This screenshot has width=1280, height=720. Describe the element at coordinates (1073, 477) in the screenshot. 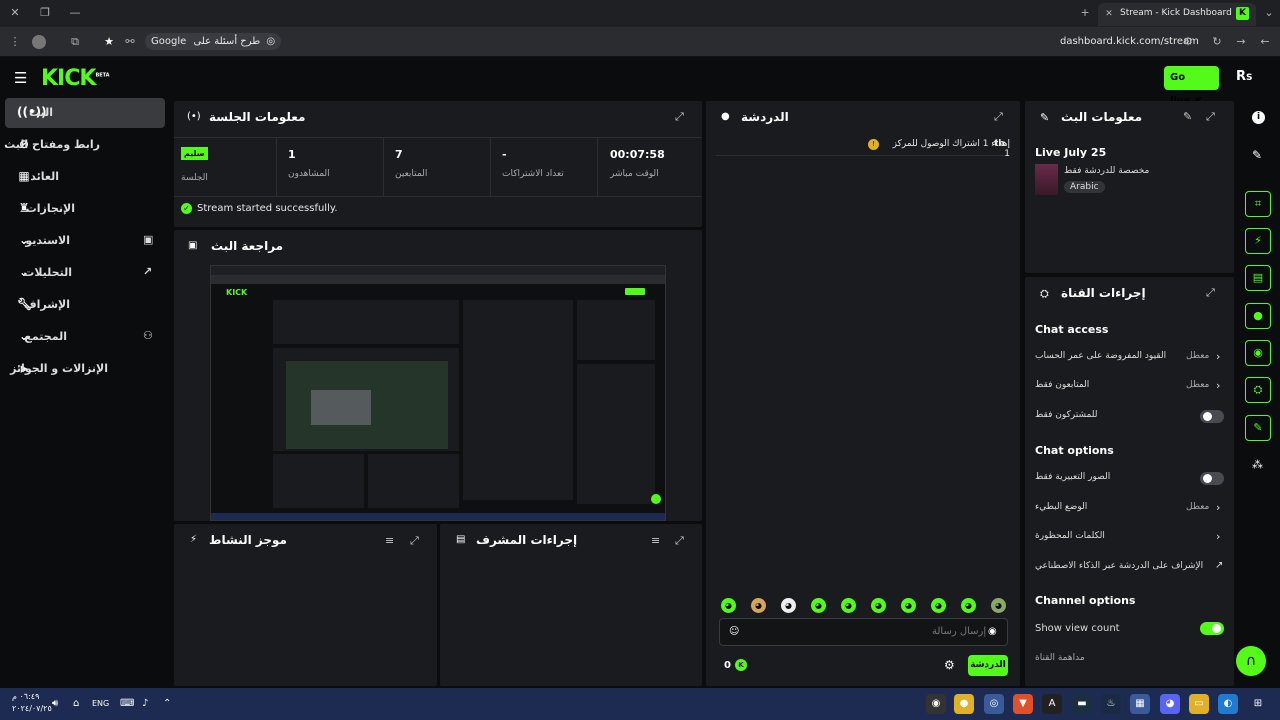

I see `emotes-only-label: الصور التعبيرية فقط` at that location.